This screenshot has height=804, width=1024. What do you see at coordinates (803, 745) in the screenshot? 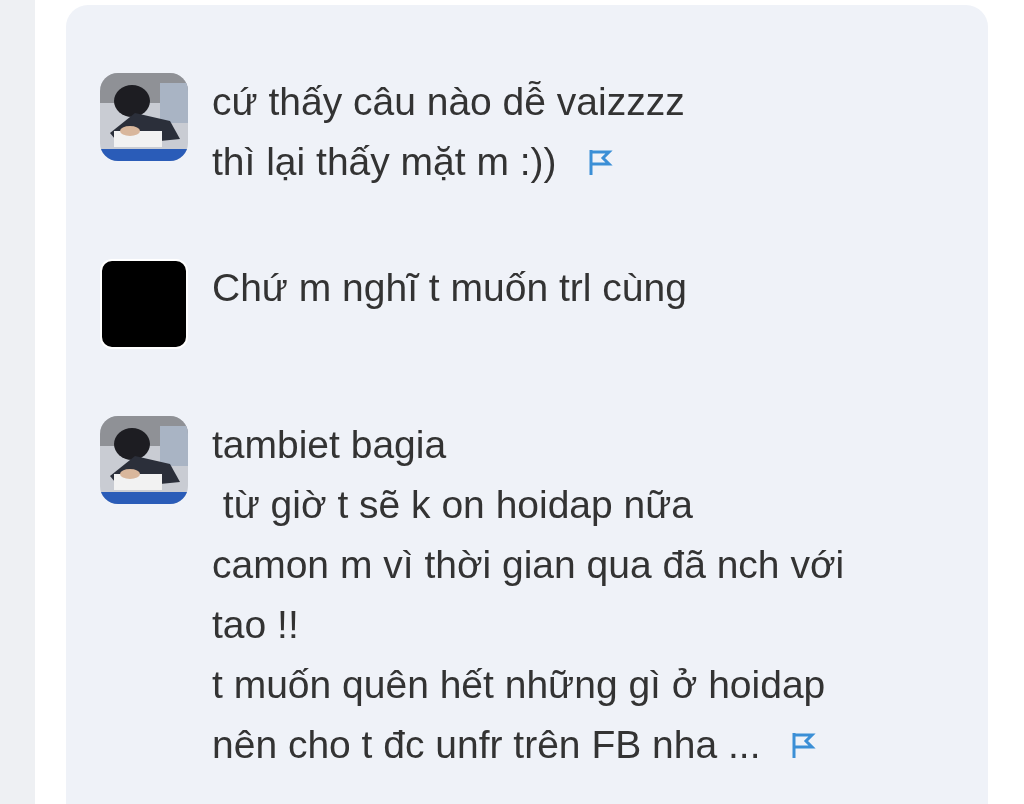
I see `flag-icon` at bounding box center [803, 745].